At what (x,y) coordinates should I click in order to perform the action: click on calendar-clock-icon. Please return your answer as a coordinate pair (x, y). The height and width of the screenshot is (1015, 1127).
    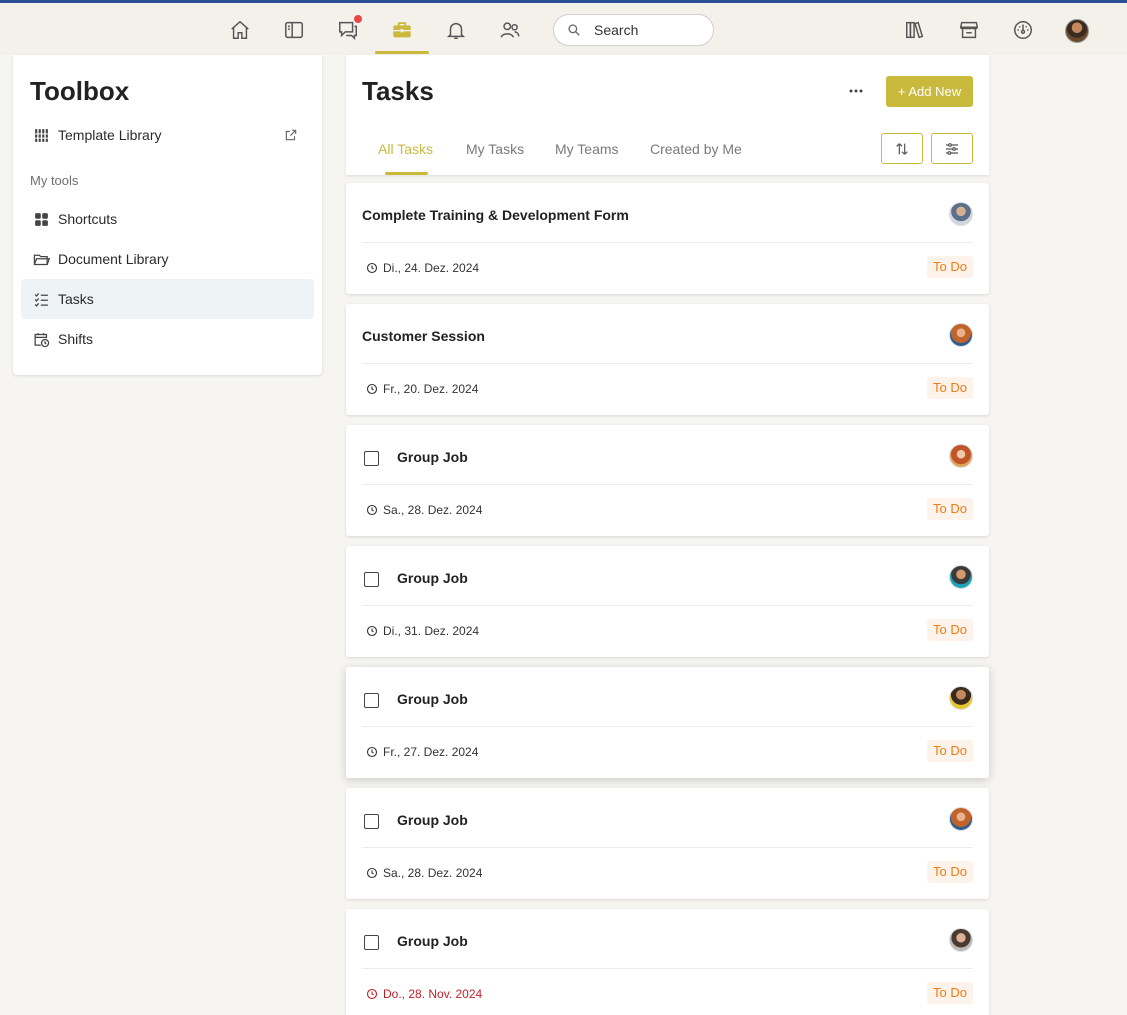
    Looking at the image, I should click on (41, 339).